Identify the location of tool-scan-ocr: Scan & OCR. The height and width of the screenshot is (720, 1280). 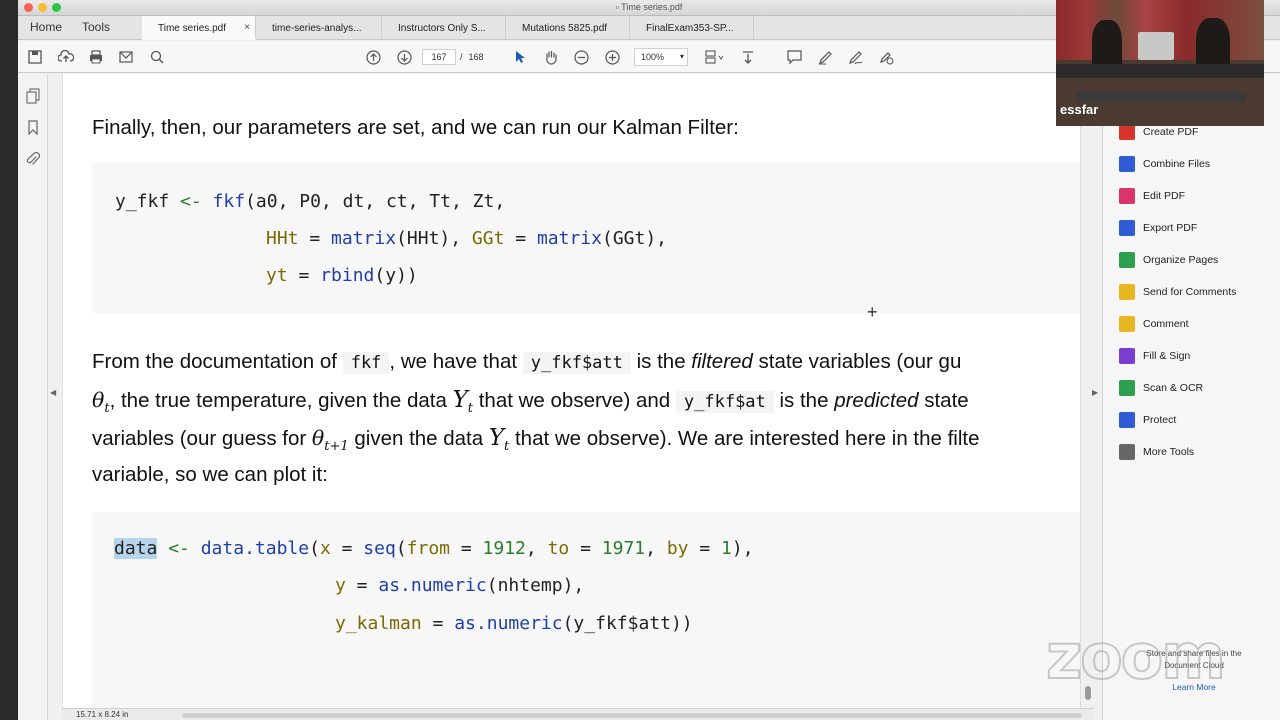
(1161, 388).